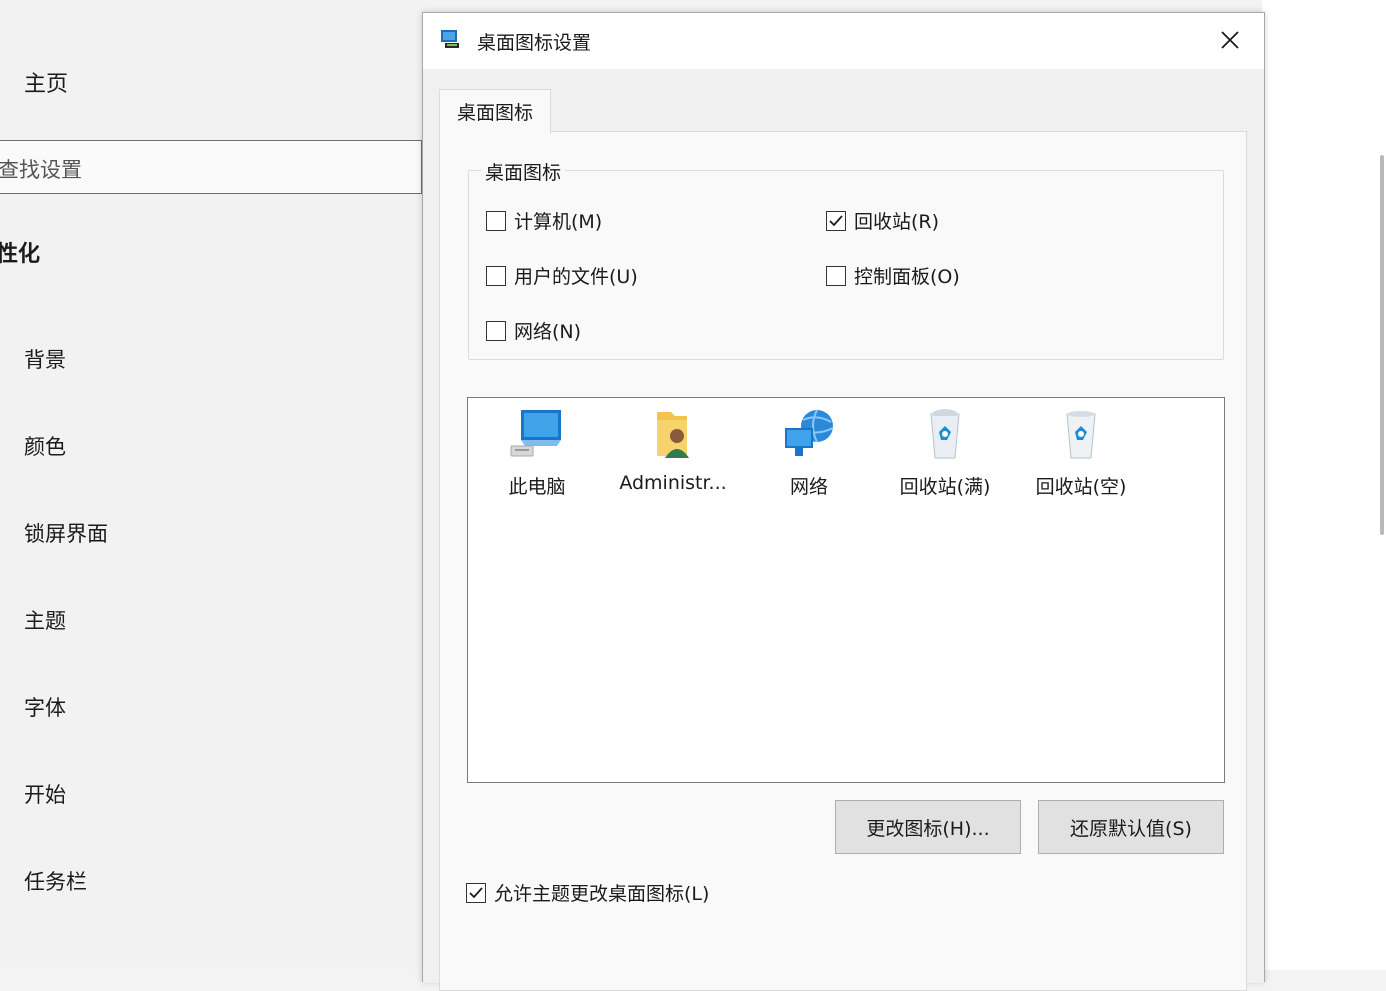 The height and width of the screenshot is (991, 1386). I want to click on checkbox-label: 控制面板(O), so click(907, 277).